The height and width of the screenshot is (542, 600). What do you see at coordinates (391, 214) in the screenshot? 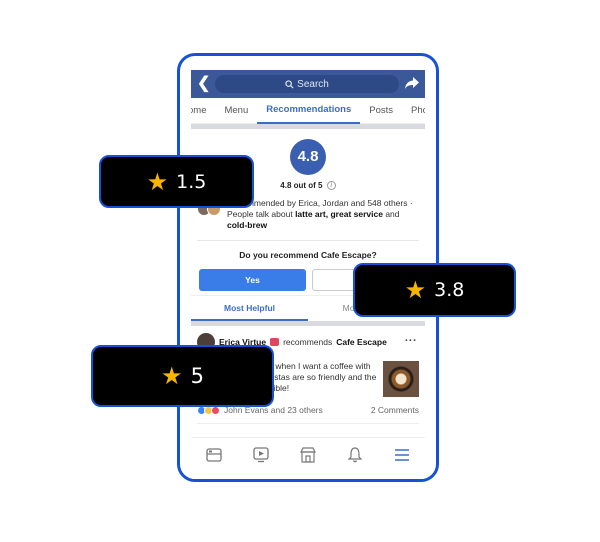
I see `conjunction: and` at bounding box center [391, 214].